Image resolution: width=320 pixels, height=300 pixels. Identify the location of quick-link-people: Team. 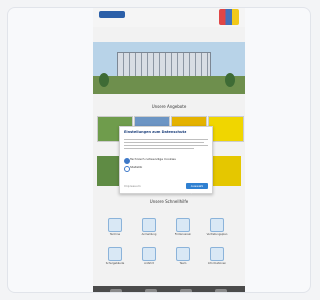
(183, 257).